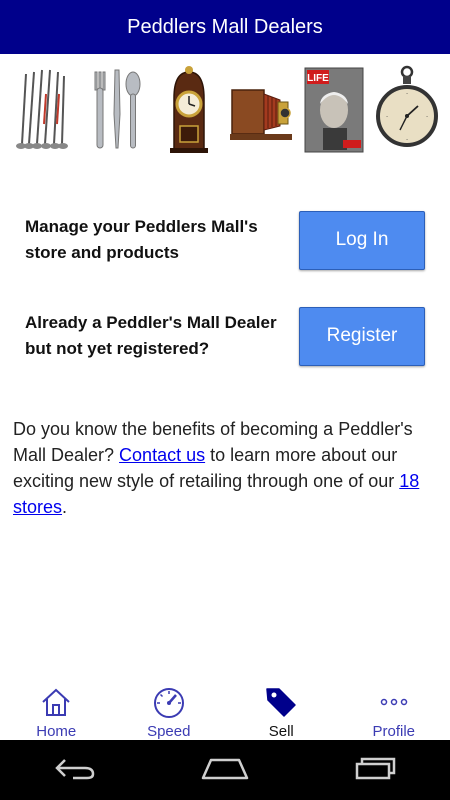 This screenshot has height=800, width=450. Describe the element at coordinates (362, 336) in the screenshot. I see `register-button: Register` at that location.